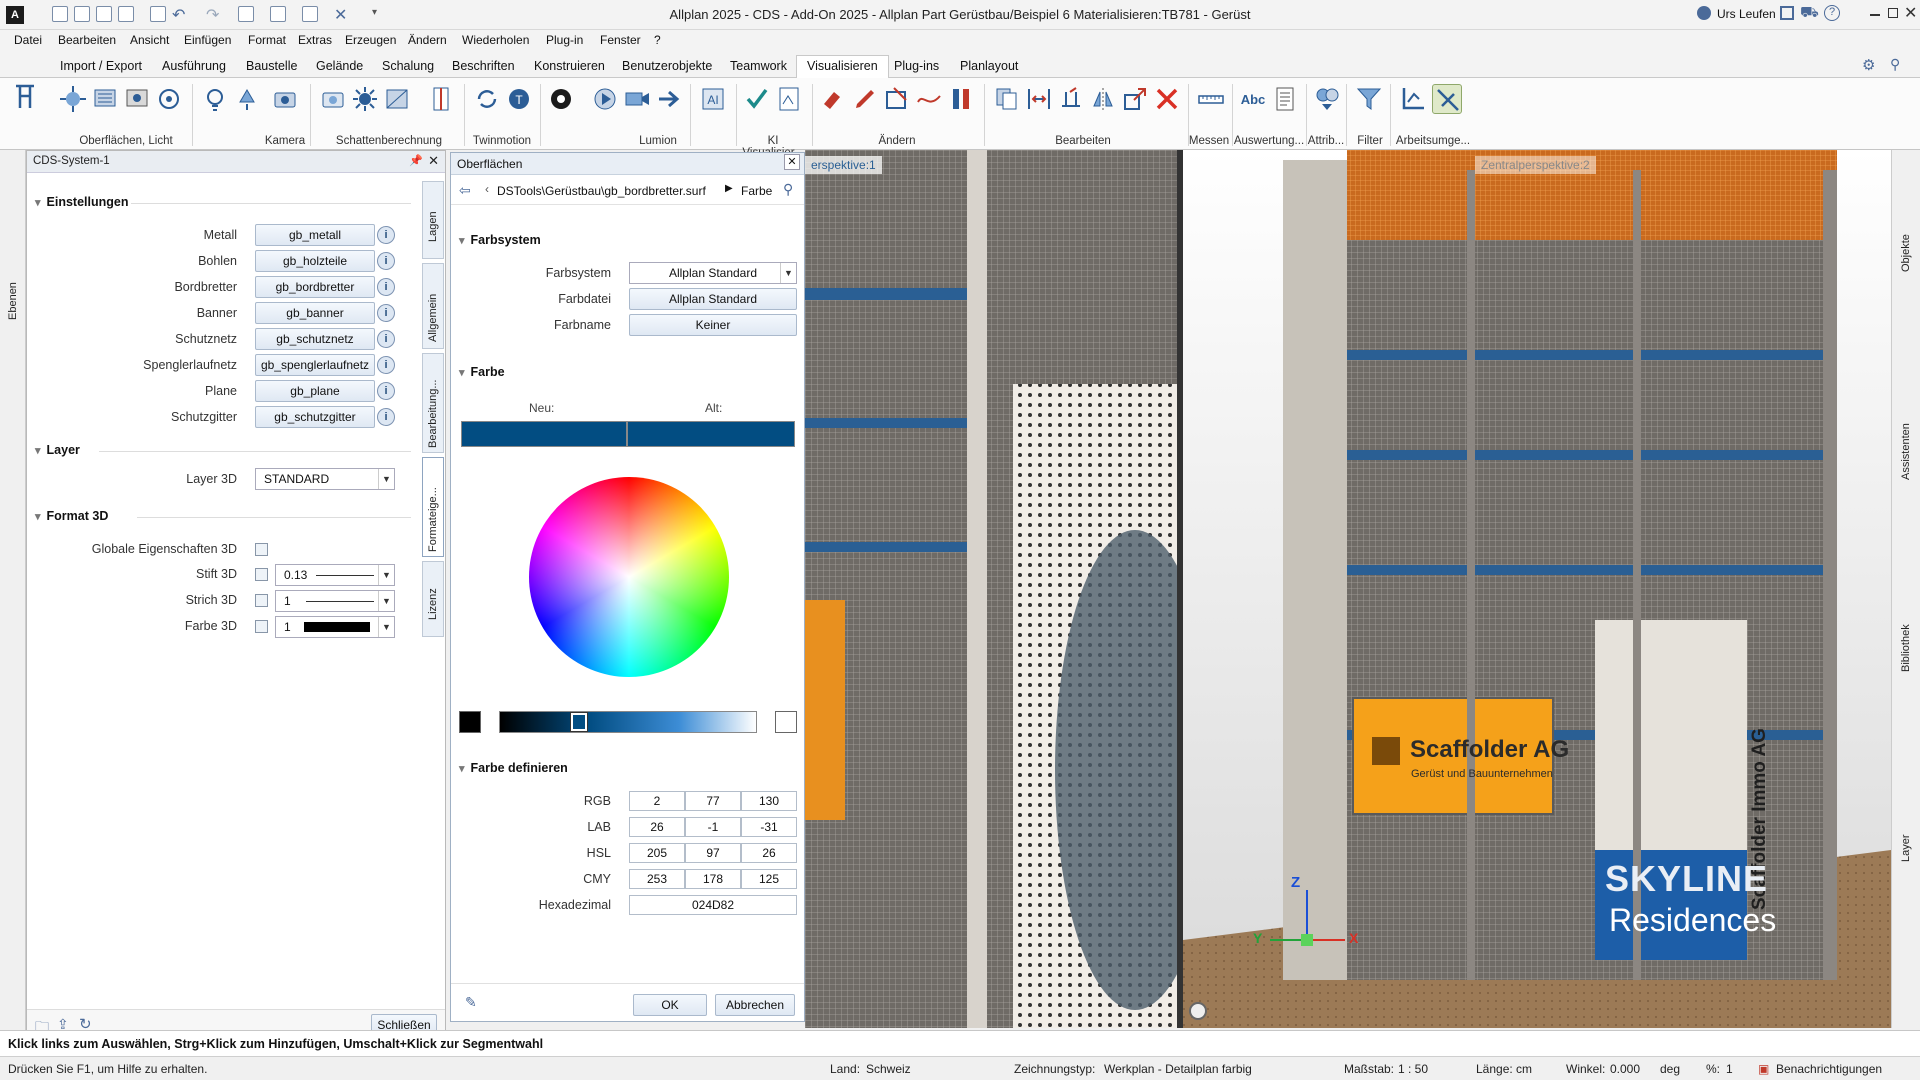  What do you see at coordinates (657, 853) in the screenshot?
I see `hsl-h-field: 205` at bounding box center [657, 853].